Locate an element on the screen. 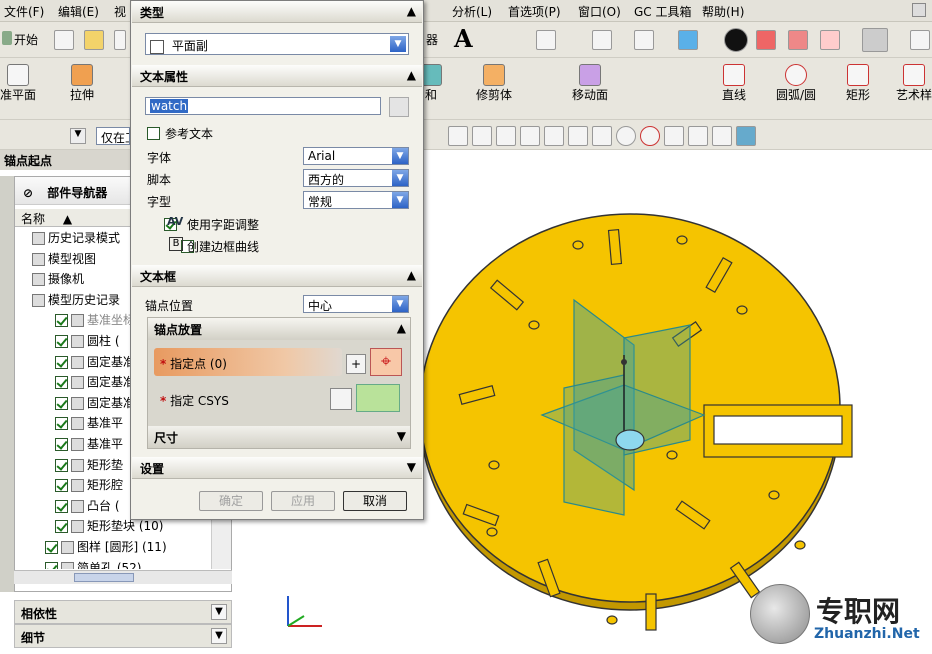  snap-body-icon is located at coordinates (746, 136).